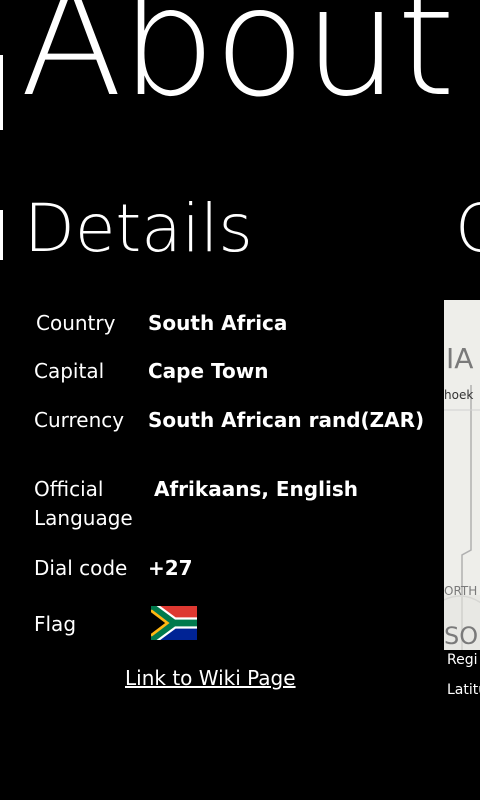 Image resolution: width=480 pixels, height=800 pixels. What do you see at coordinates (256, 489) in the screenshot?
I see `language-value: Afrikaans, English` at bounding box center [256, 489].